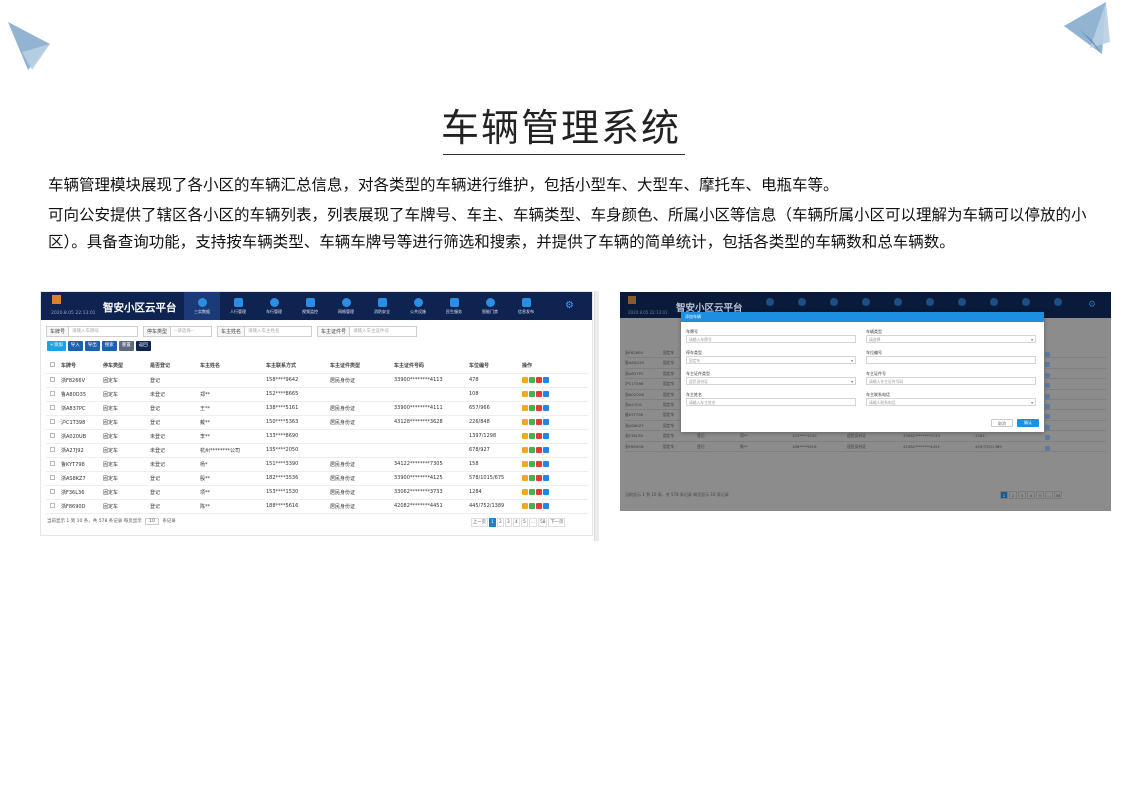  I want to click on toolbar-button: 返回, so click(143, 346).